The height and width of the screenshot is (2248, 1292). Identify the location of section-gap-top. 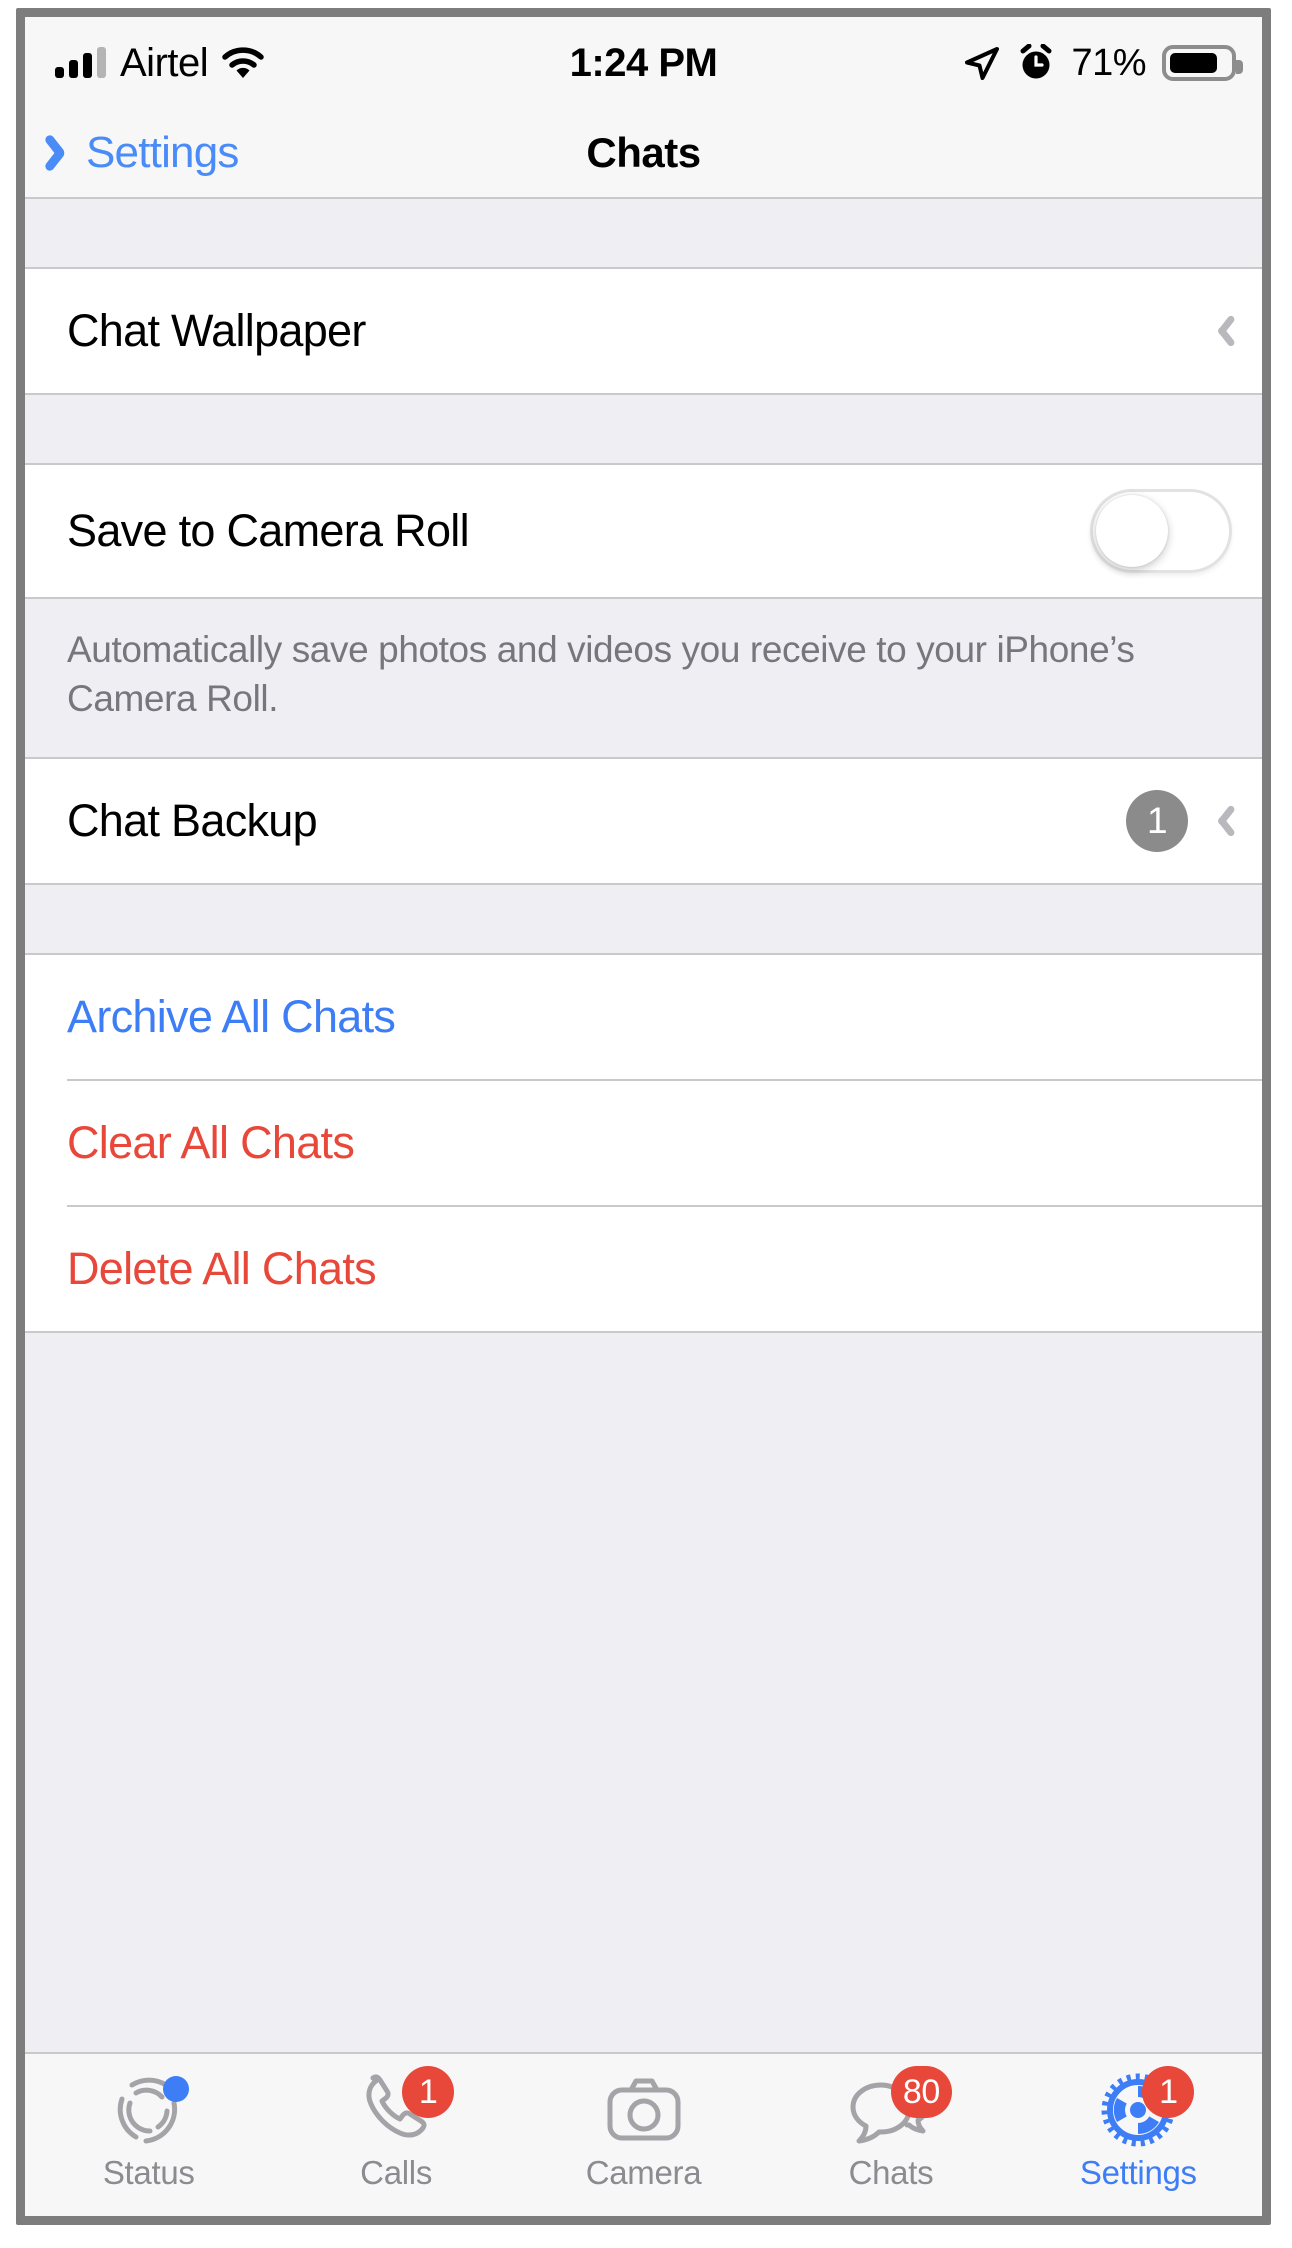
(643, 233).